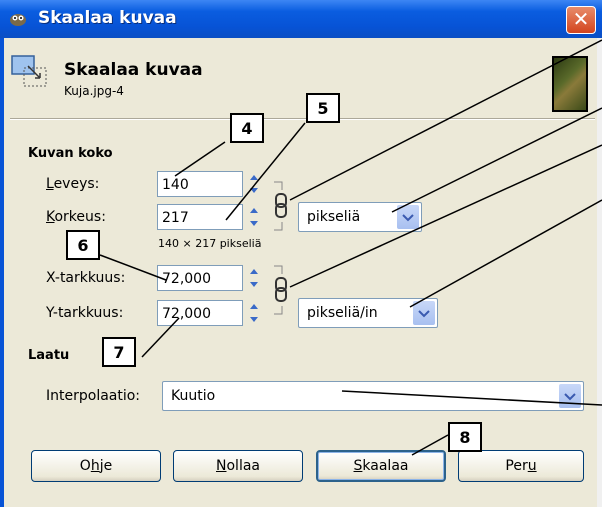  I want to click on callout-8: 8, so click(465, 437).